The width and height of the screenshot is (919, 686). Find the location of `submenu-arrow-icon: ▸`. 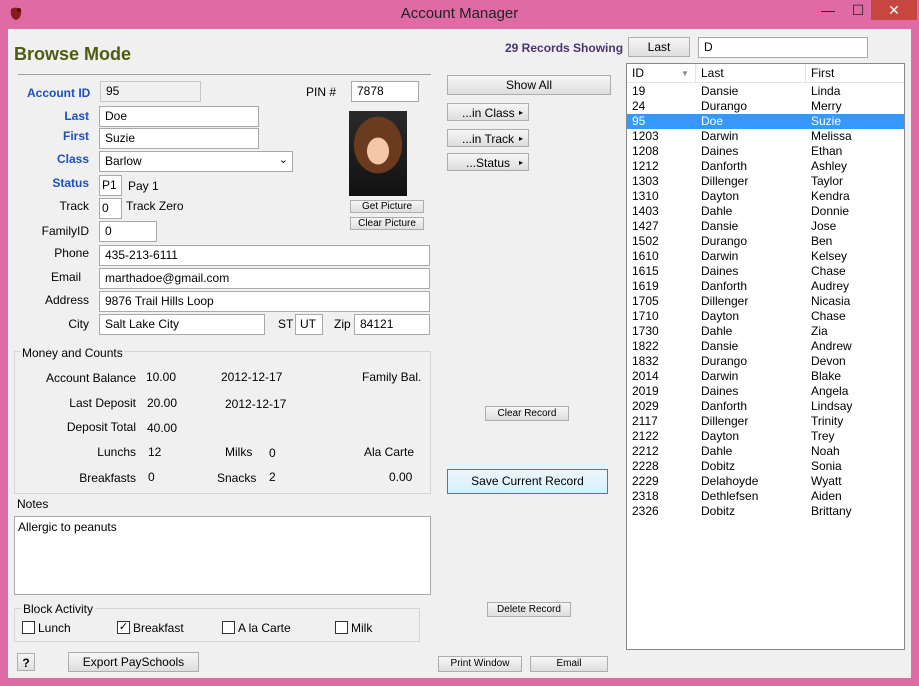

submenu-arrow-icon: ▸ is located at coordinates (520, 162).